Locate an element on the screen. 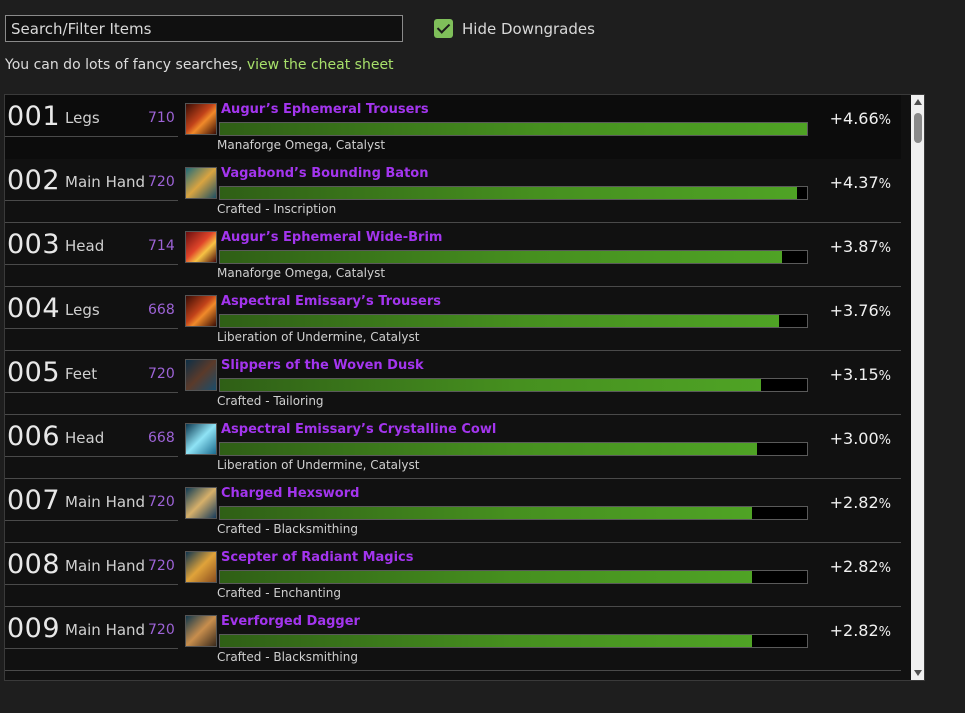 The width and height of the screenshot is (965, 713). slippers-icon is located at coordinates (201, 375).